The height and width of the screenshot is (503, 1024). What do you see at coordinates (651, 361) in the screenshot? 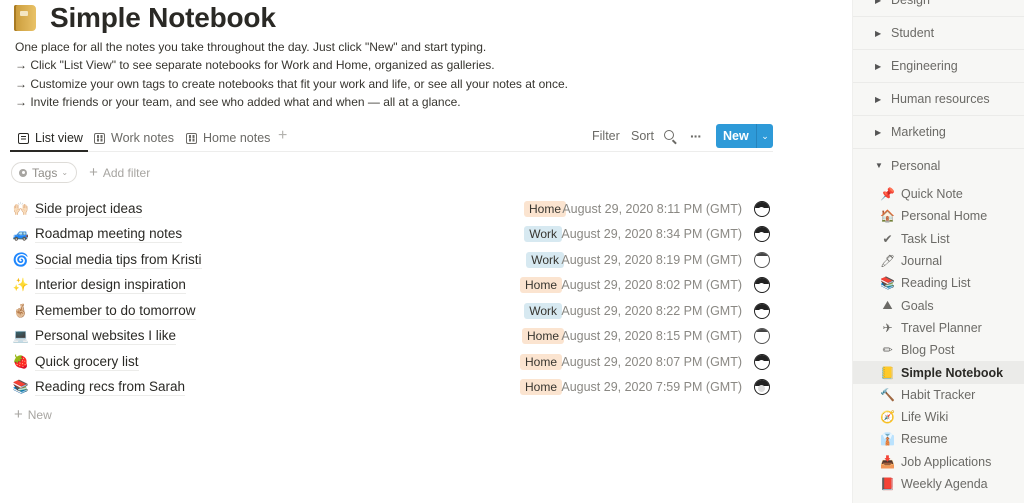
I see `note-date: August 29, 2020 8:07 PM (GMT)` at bounding box center [651, 361].